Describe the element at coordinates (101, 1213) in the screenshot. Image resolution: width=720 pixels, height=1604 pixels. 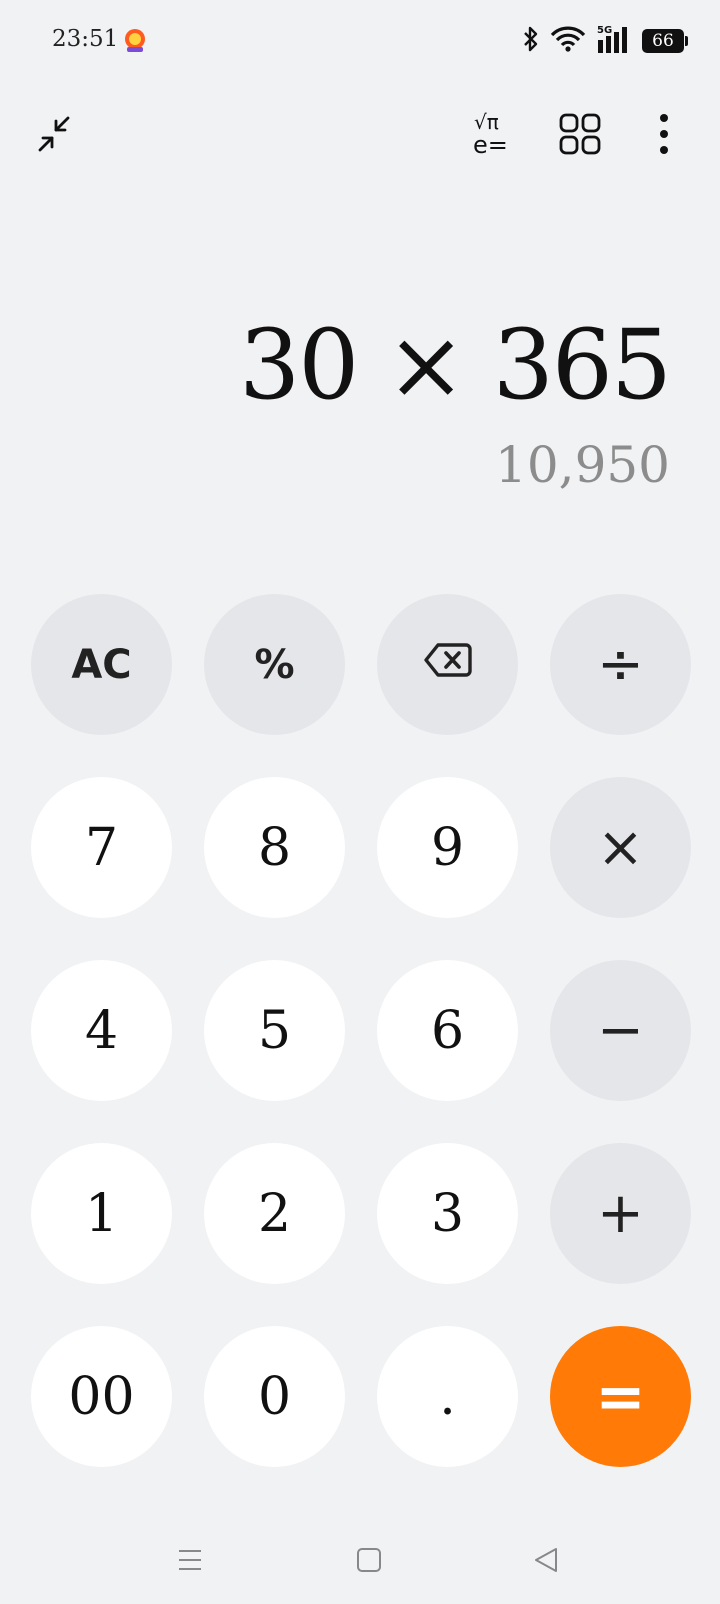
I see `digit-1-button: 1` at that location.